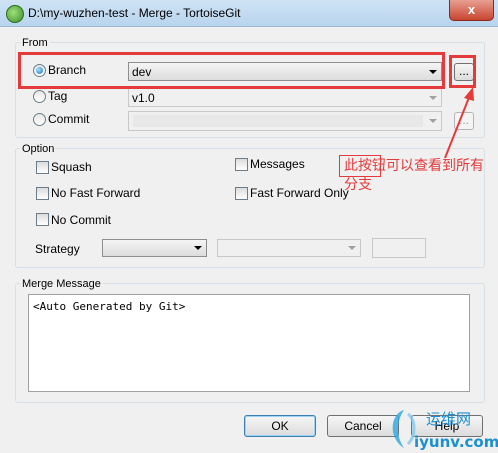  Describe the element at coordinates (289, 248) in the screenshot. I see `strategy-option-combo` at that location.